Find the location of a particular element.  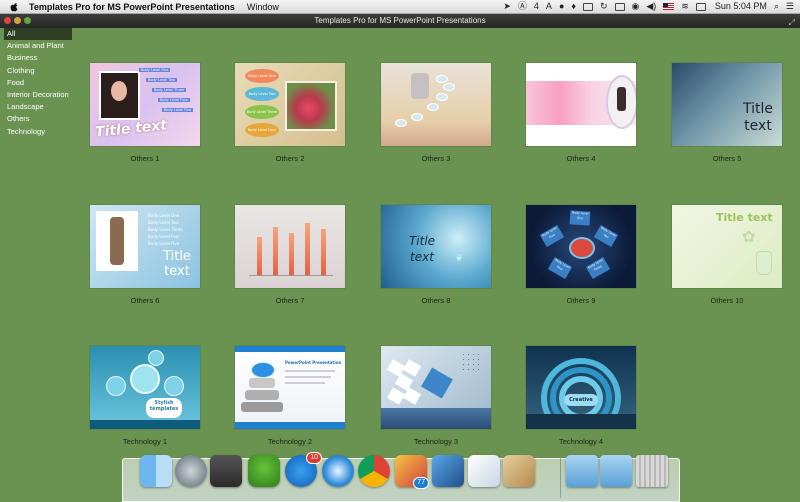

adobe-icon: Ⓐ is located at coordinates (522, 6).